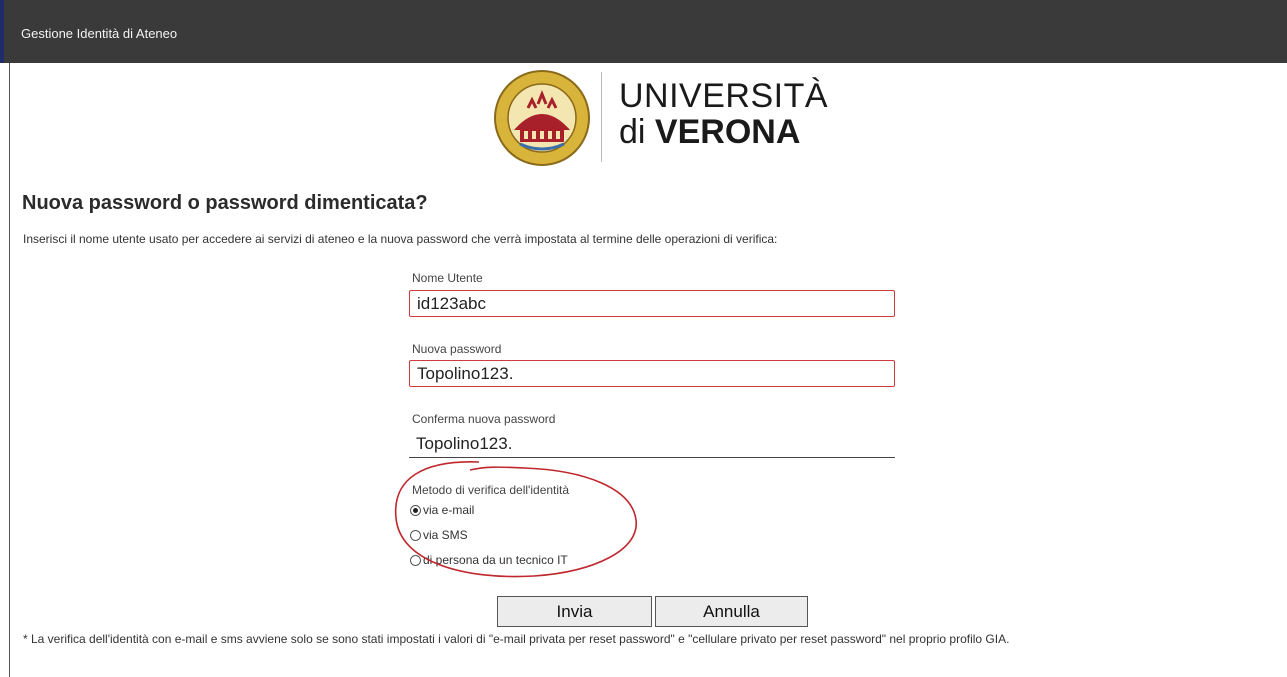 Image resolution: width=1287 pixels, height=677 pixels. Describe the element at coordinates (484, 419) in the screenshot. I see `confirm-password-label: Conferma nuova password` at that location.